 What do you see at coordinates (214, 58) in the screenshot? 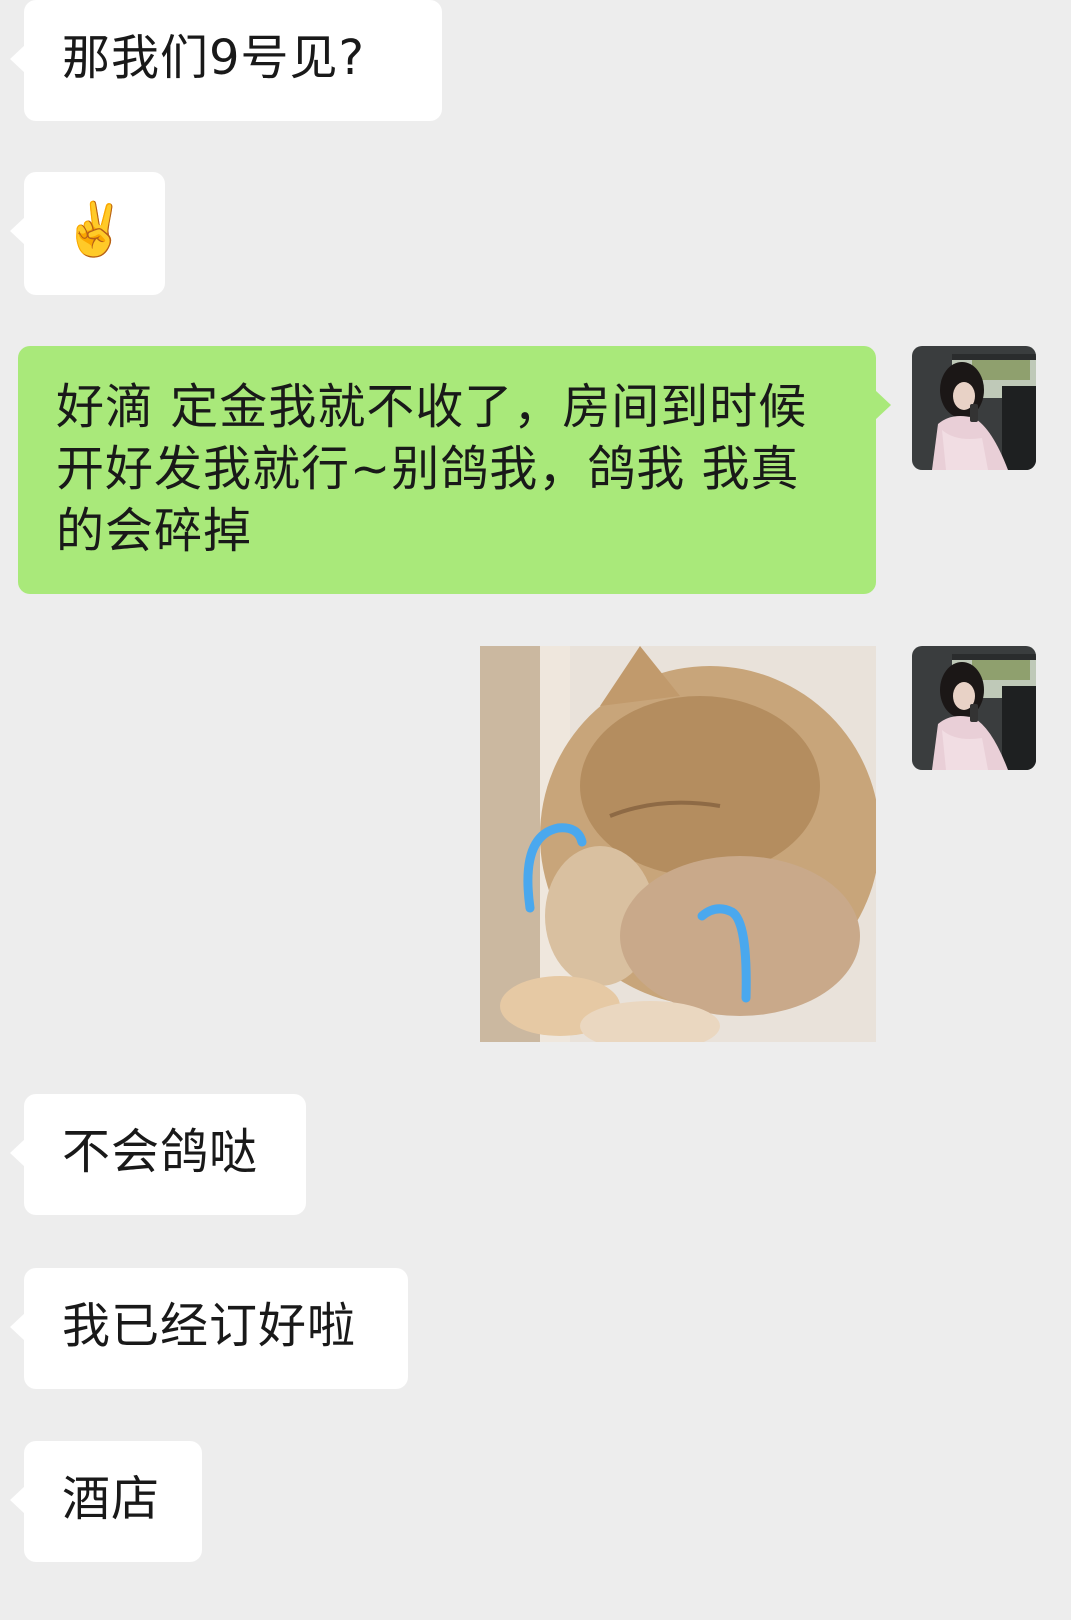
I see `message-text: 那我们9号见?` at bounding box center [214, 58].